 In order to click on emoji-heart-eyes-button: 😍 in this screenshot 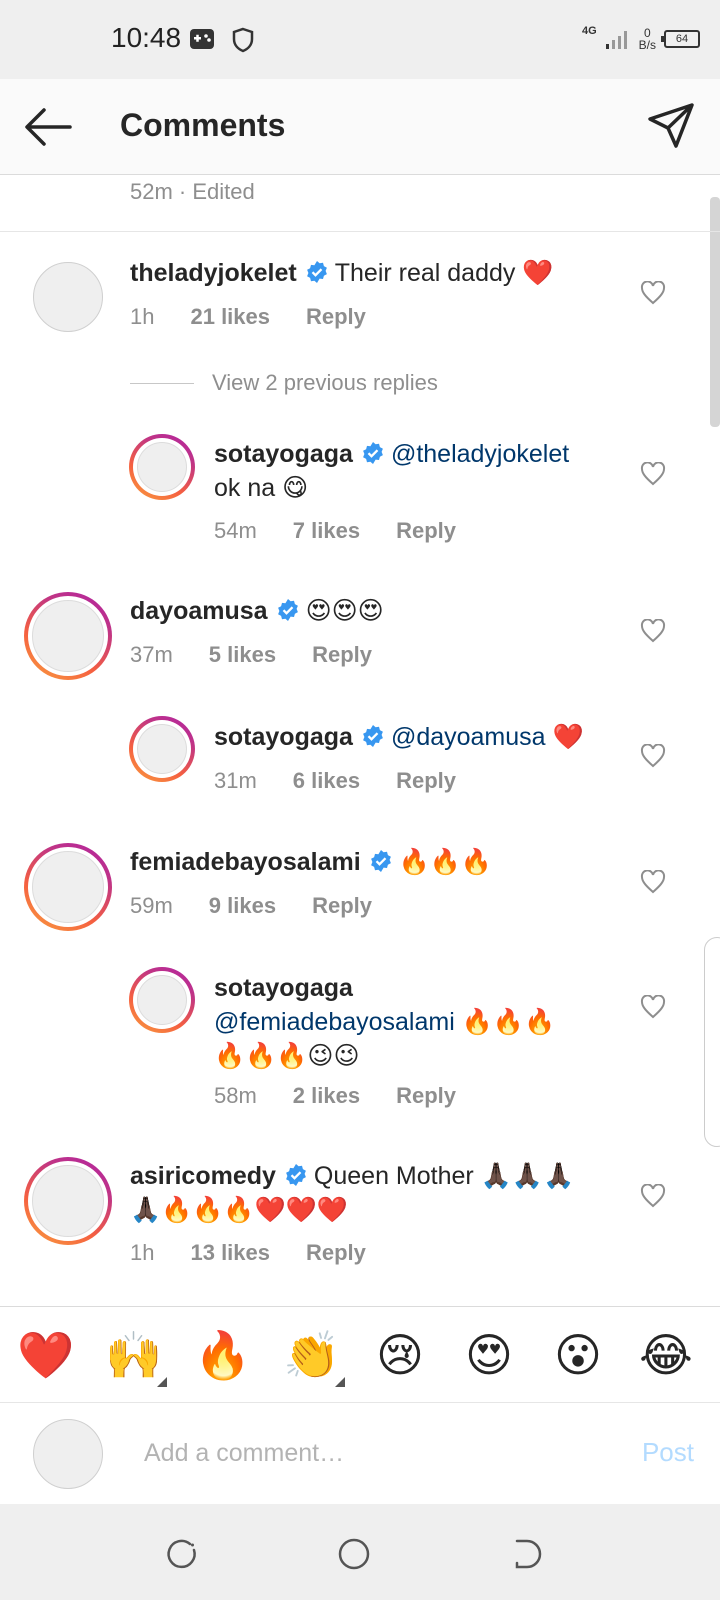, I will do `click(489, 1355)`.